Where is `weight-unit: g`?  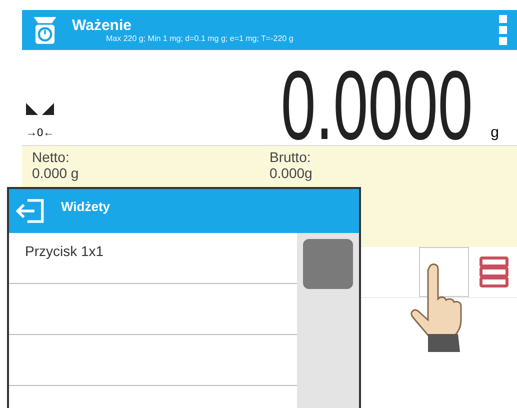
weight-unit: g is located at coordinates (494, 132).